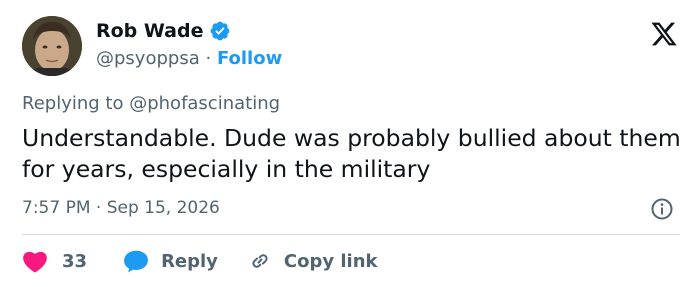  Describe the element at coordinates (35, 262) in the screenshot. I see `heart-icon` at that location.